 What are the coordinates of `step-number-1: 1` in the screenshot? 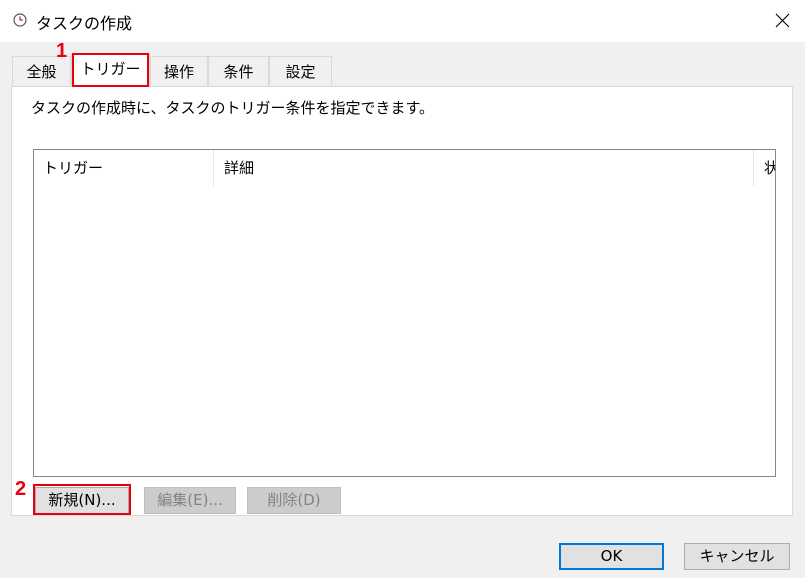 It's located at (62, 51).